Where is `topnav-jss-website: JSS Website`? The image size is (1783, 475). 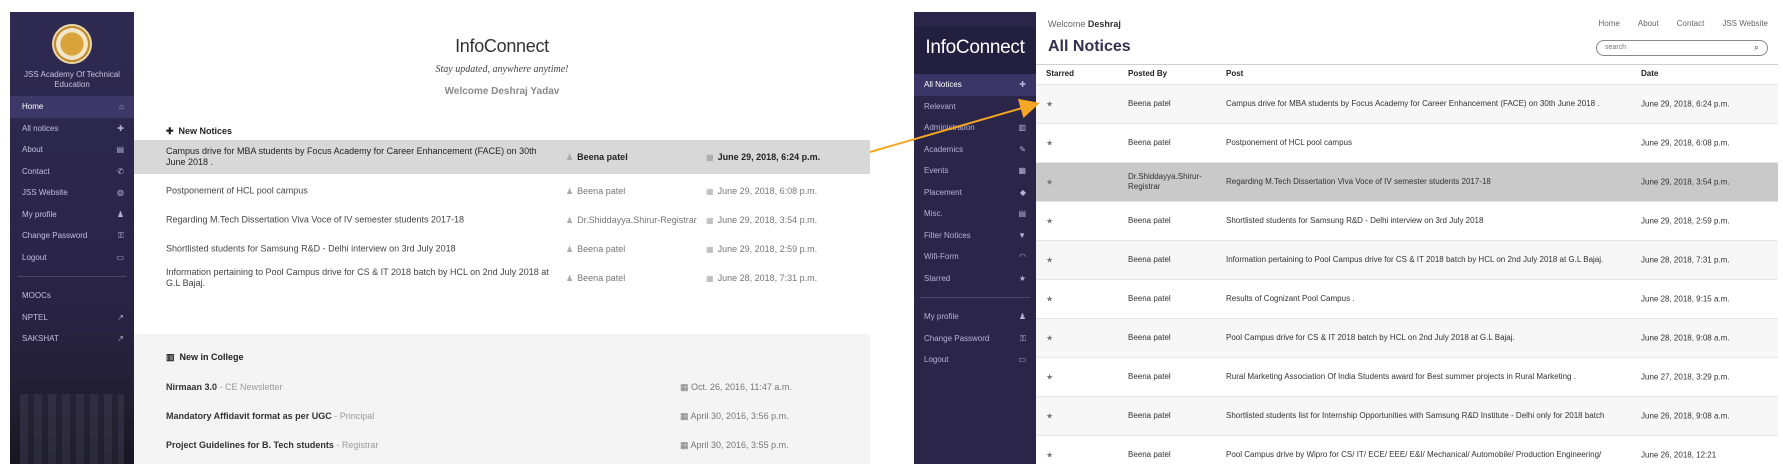 topnav-jss-website: JSS Website is located at coordinates (1745, 23).